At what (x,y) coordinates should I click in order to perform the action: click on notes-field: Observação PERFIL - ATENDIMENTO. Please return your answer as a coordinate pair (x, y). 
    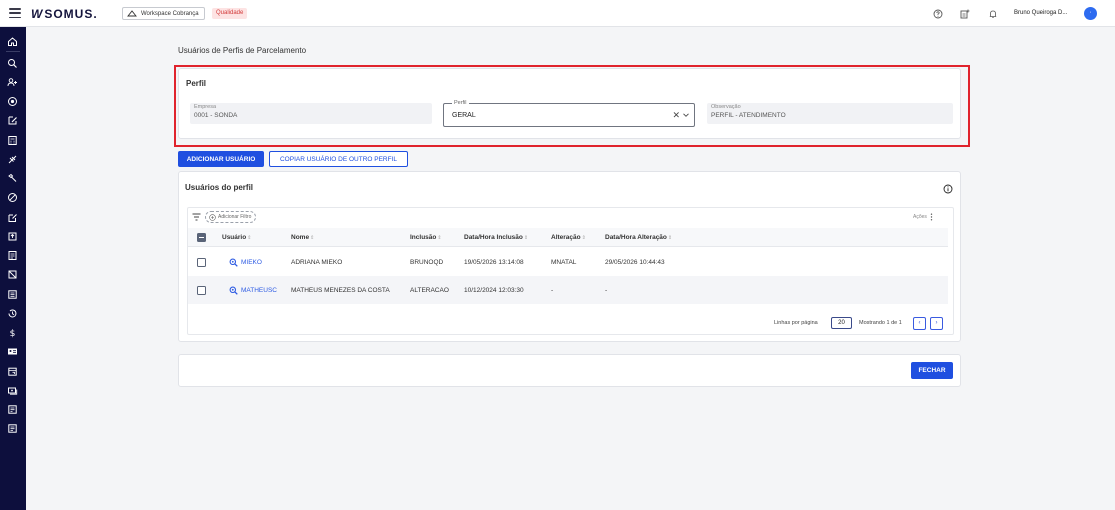
    Looking at the image, I should click on (830, 113).